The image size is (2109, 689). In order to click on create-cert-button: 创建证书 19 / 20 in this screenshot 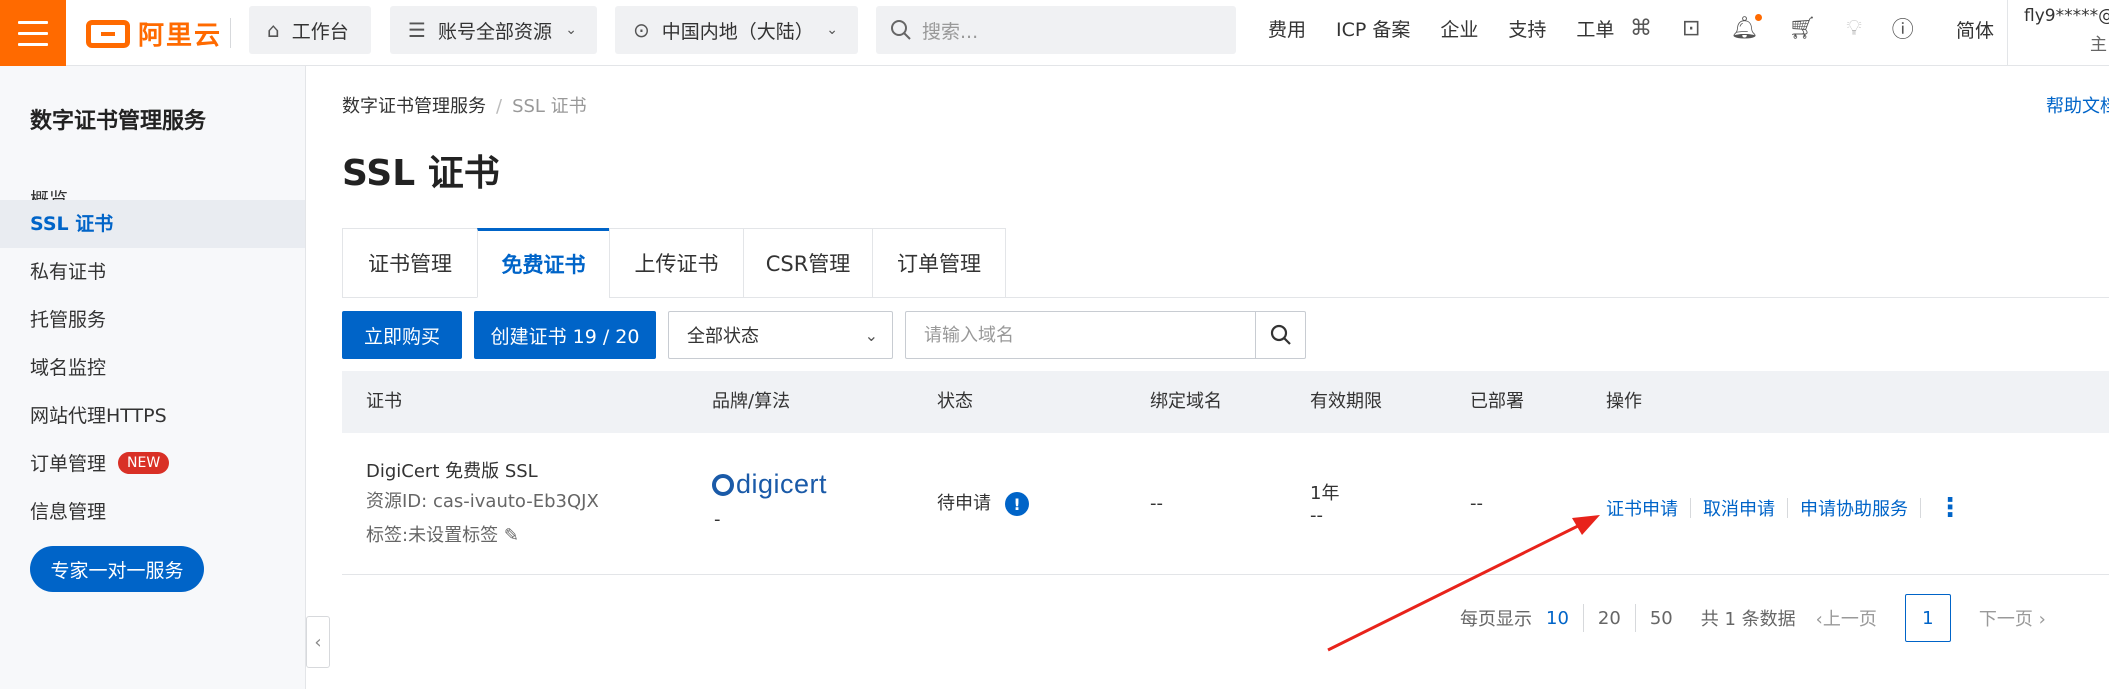, I will do `click(565, 335)`.